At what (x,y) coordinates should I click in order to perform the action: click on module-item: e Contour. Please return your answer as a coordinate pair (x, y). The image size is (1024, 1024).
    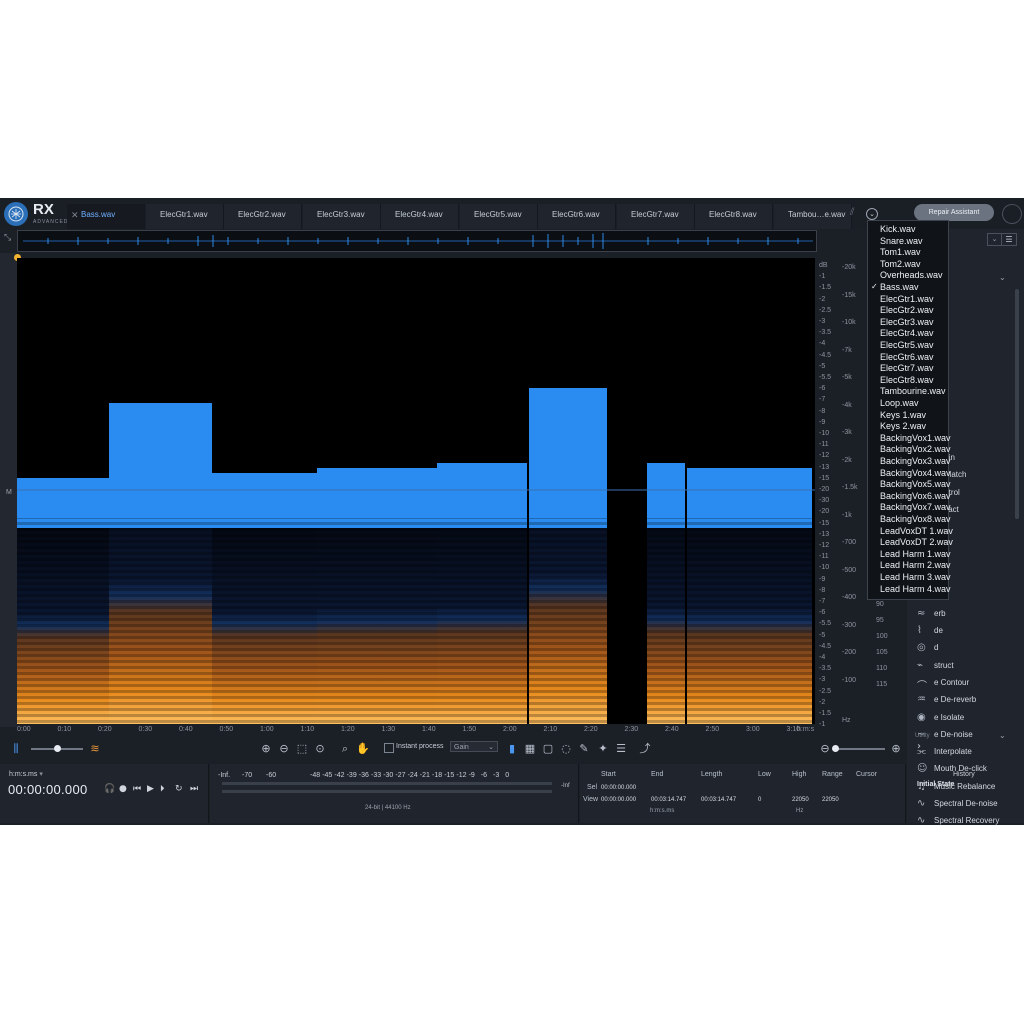
    Looking at the image, I should click on (951, 682).